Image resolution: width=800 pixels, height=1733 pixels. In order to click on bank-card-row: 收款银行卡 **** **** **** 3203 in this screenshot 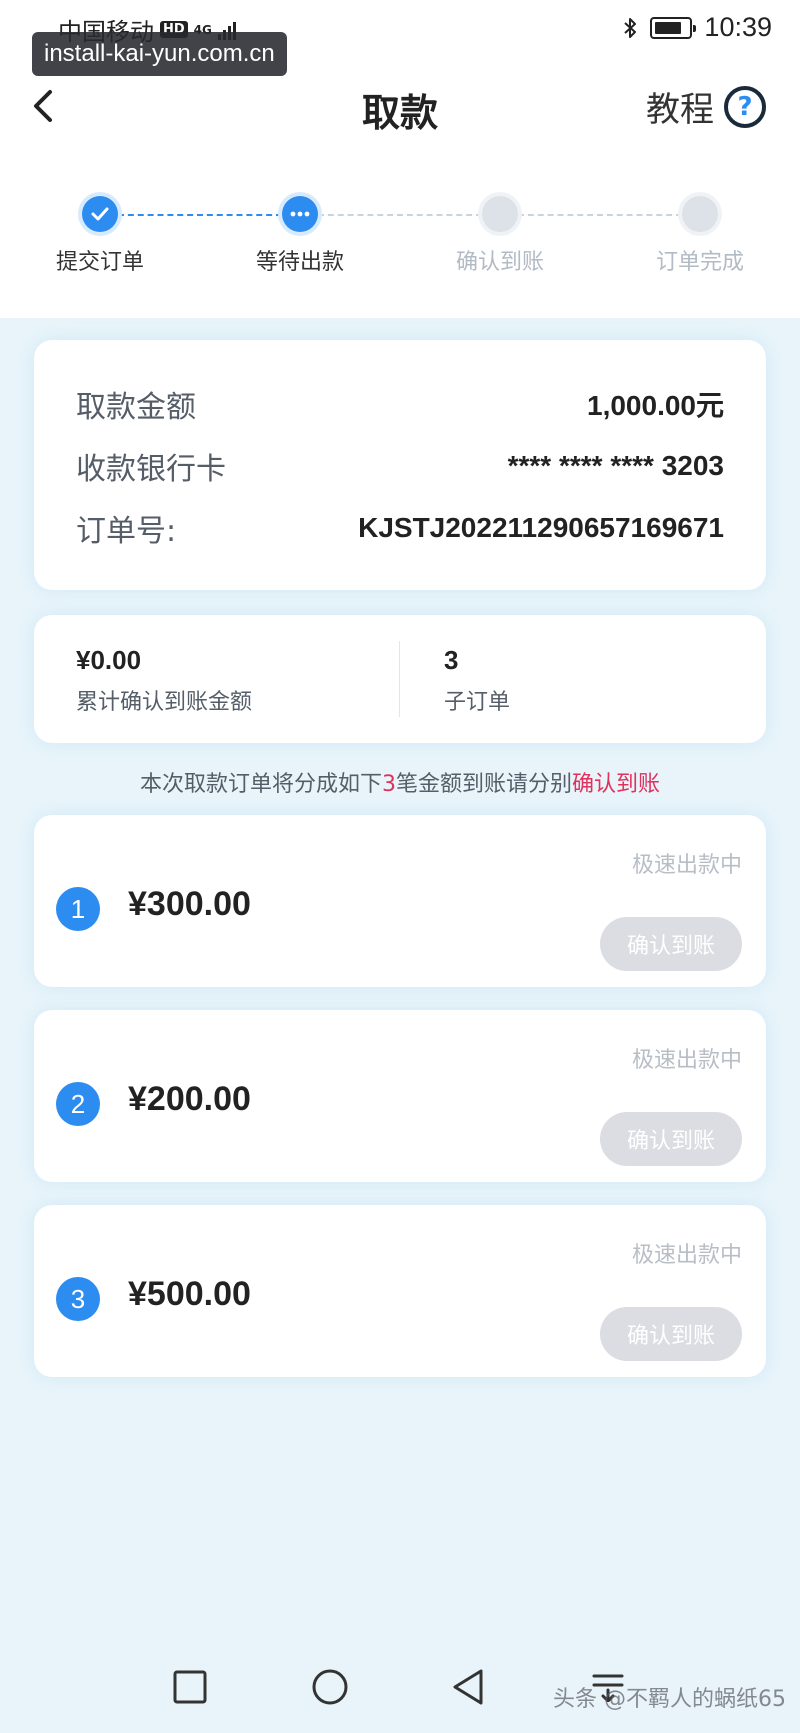, I will do `click(400, 466)`.